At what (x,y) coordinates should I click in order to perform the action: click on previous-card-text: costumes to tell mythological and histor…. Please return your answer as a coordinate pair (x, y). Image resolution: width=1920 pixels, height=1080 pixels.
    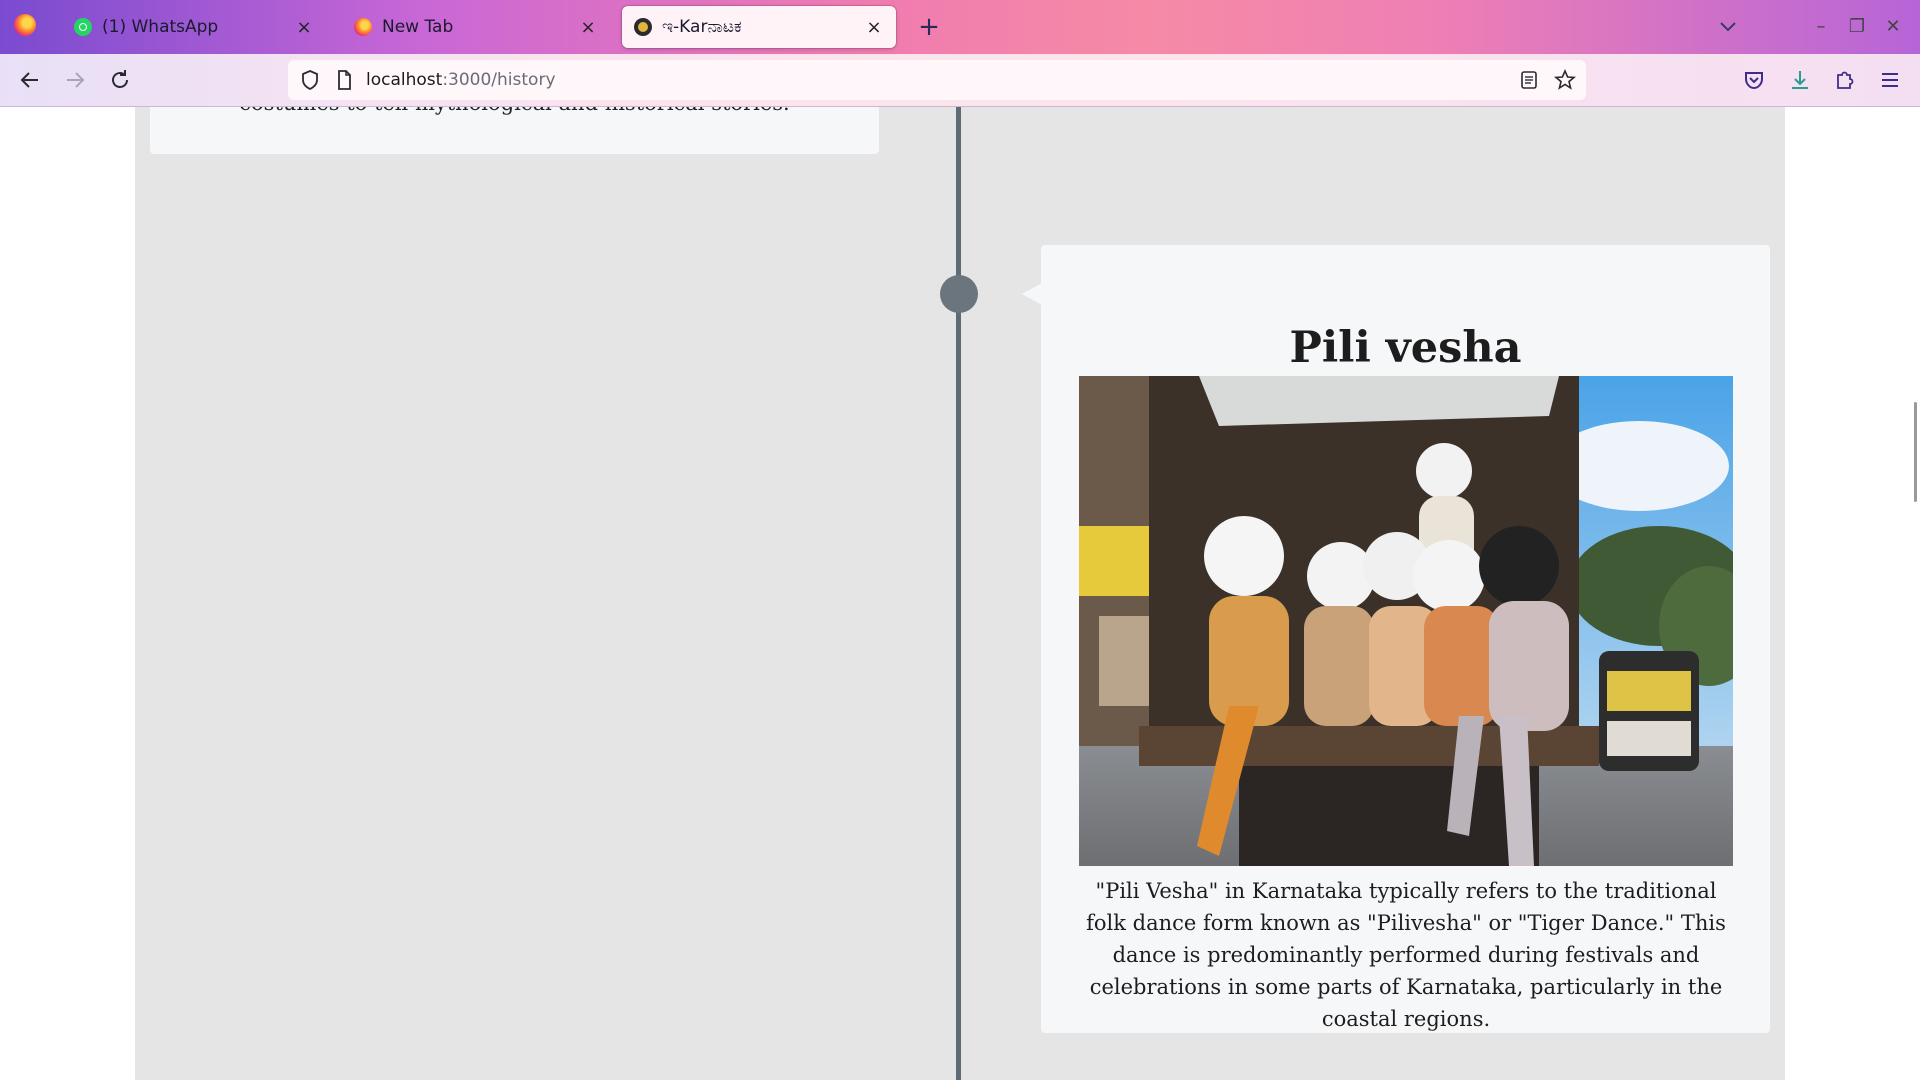
    Looking at the image, I should click on (514, 113).